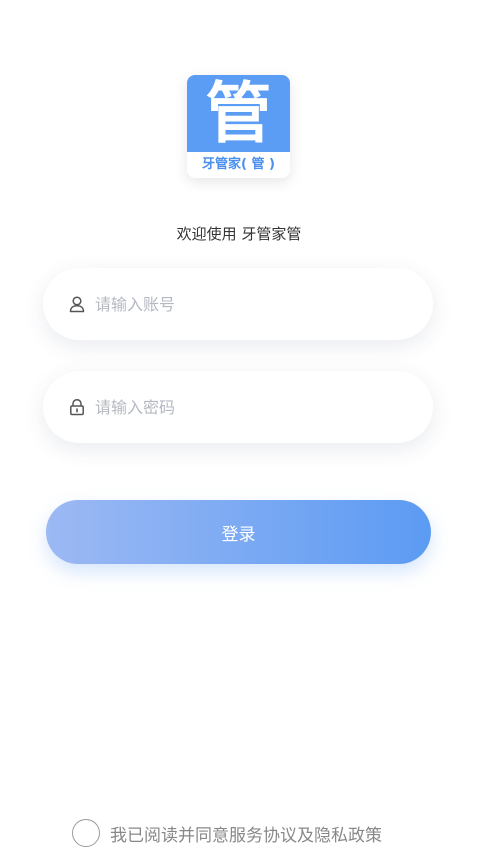 The width and height of the screenshot is (478, 850). I want to click on password-field, so click(238, 407).